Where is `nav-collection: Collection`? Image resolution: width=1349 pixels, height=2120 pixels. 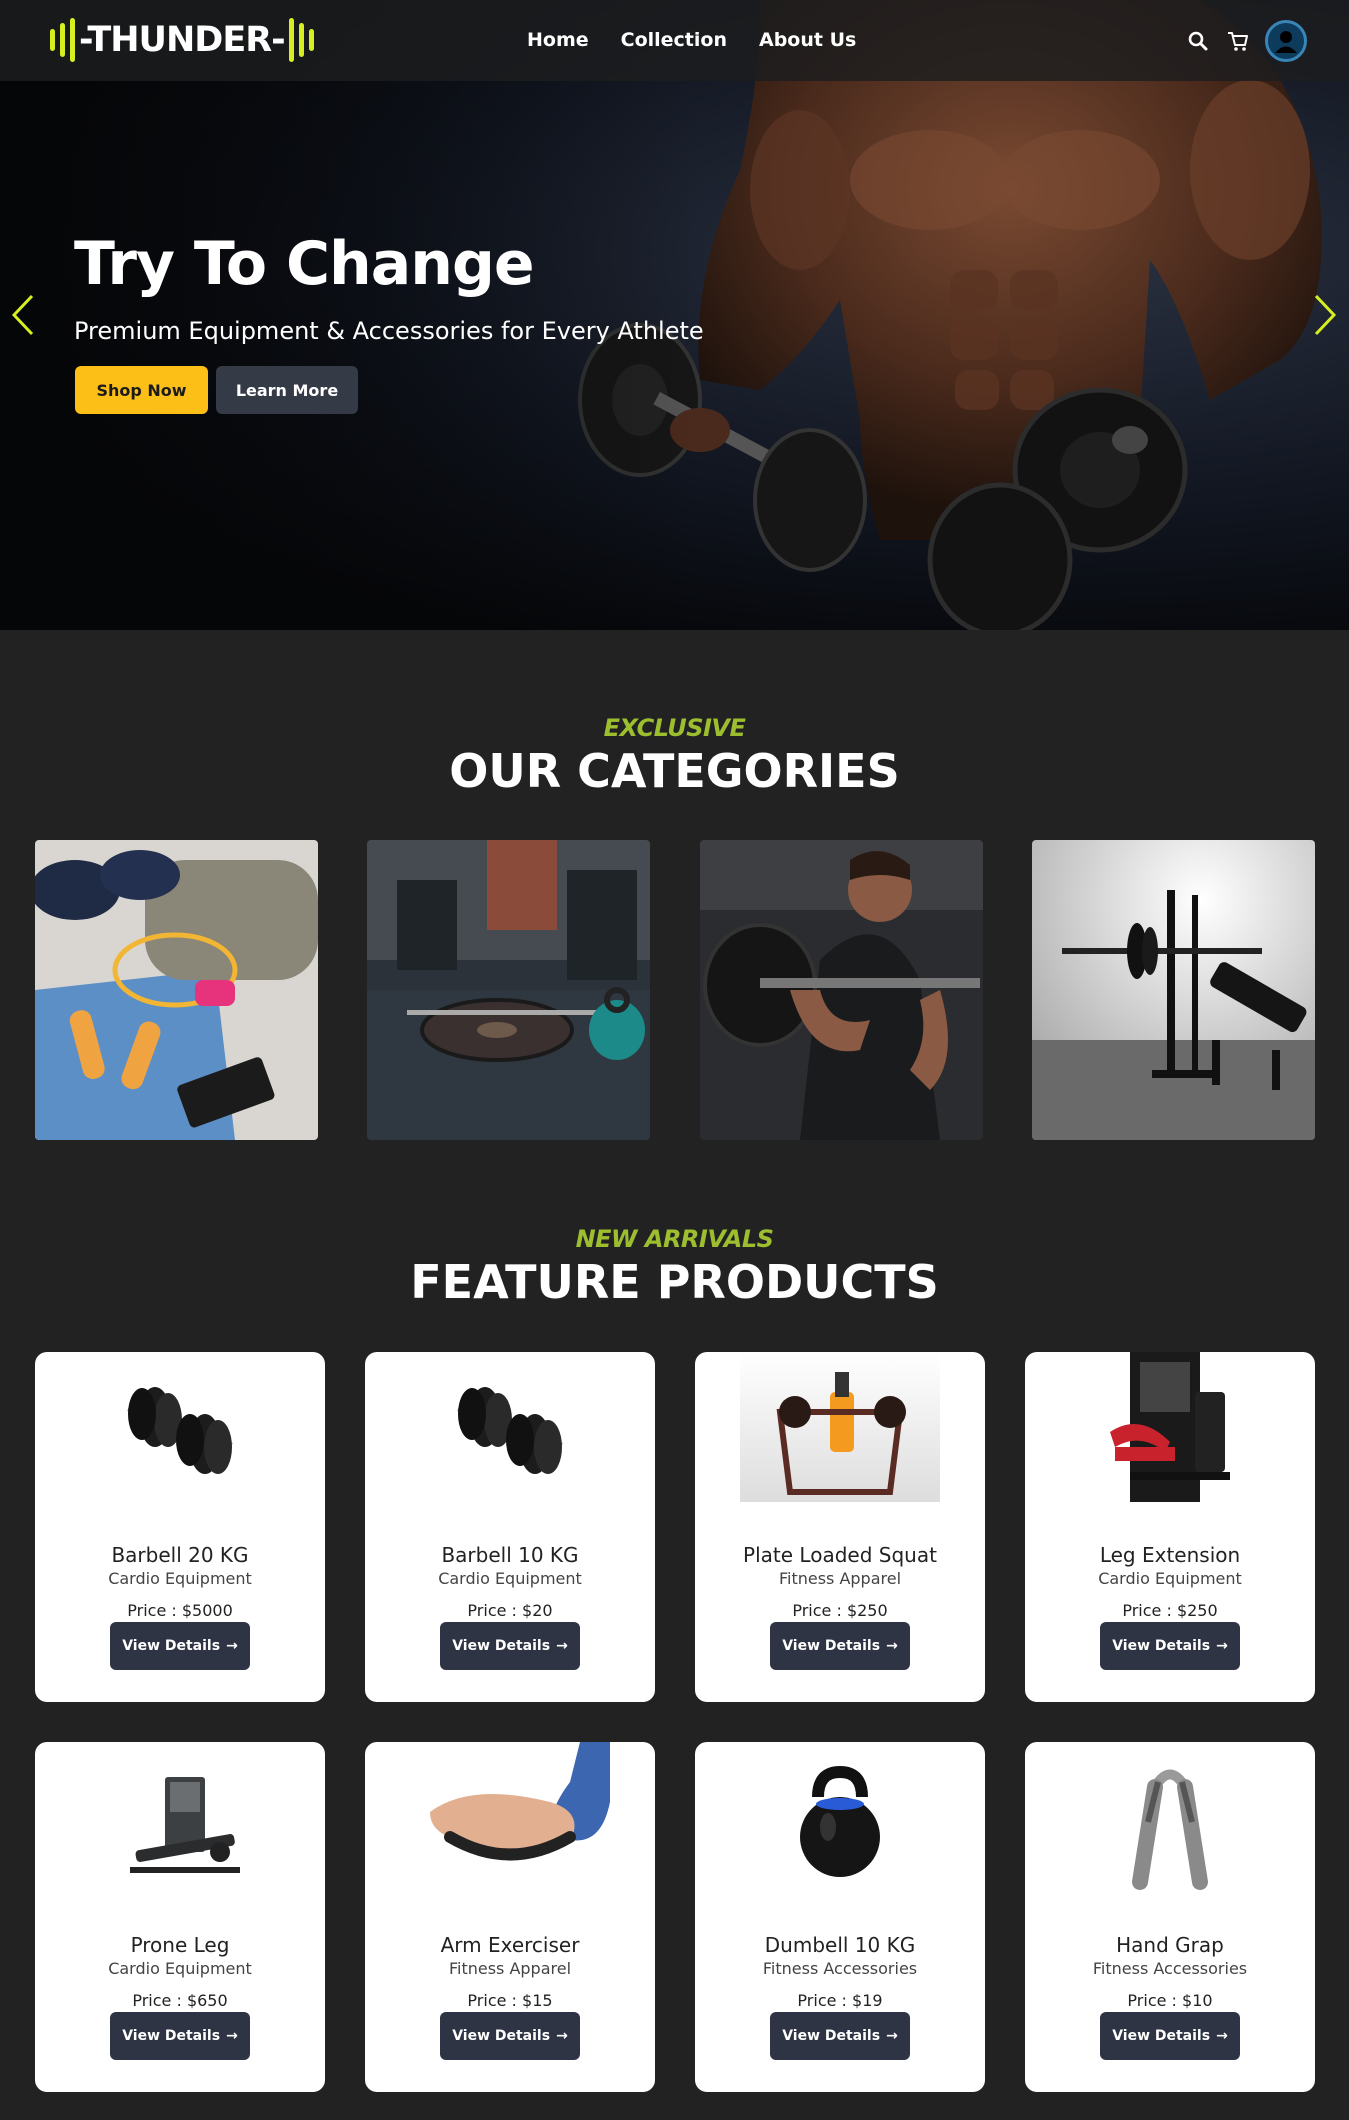 nav-collection: Collection is located at coordinates (674, 40).